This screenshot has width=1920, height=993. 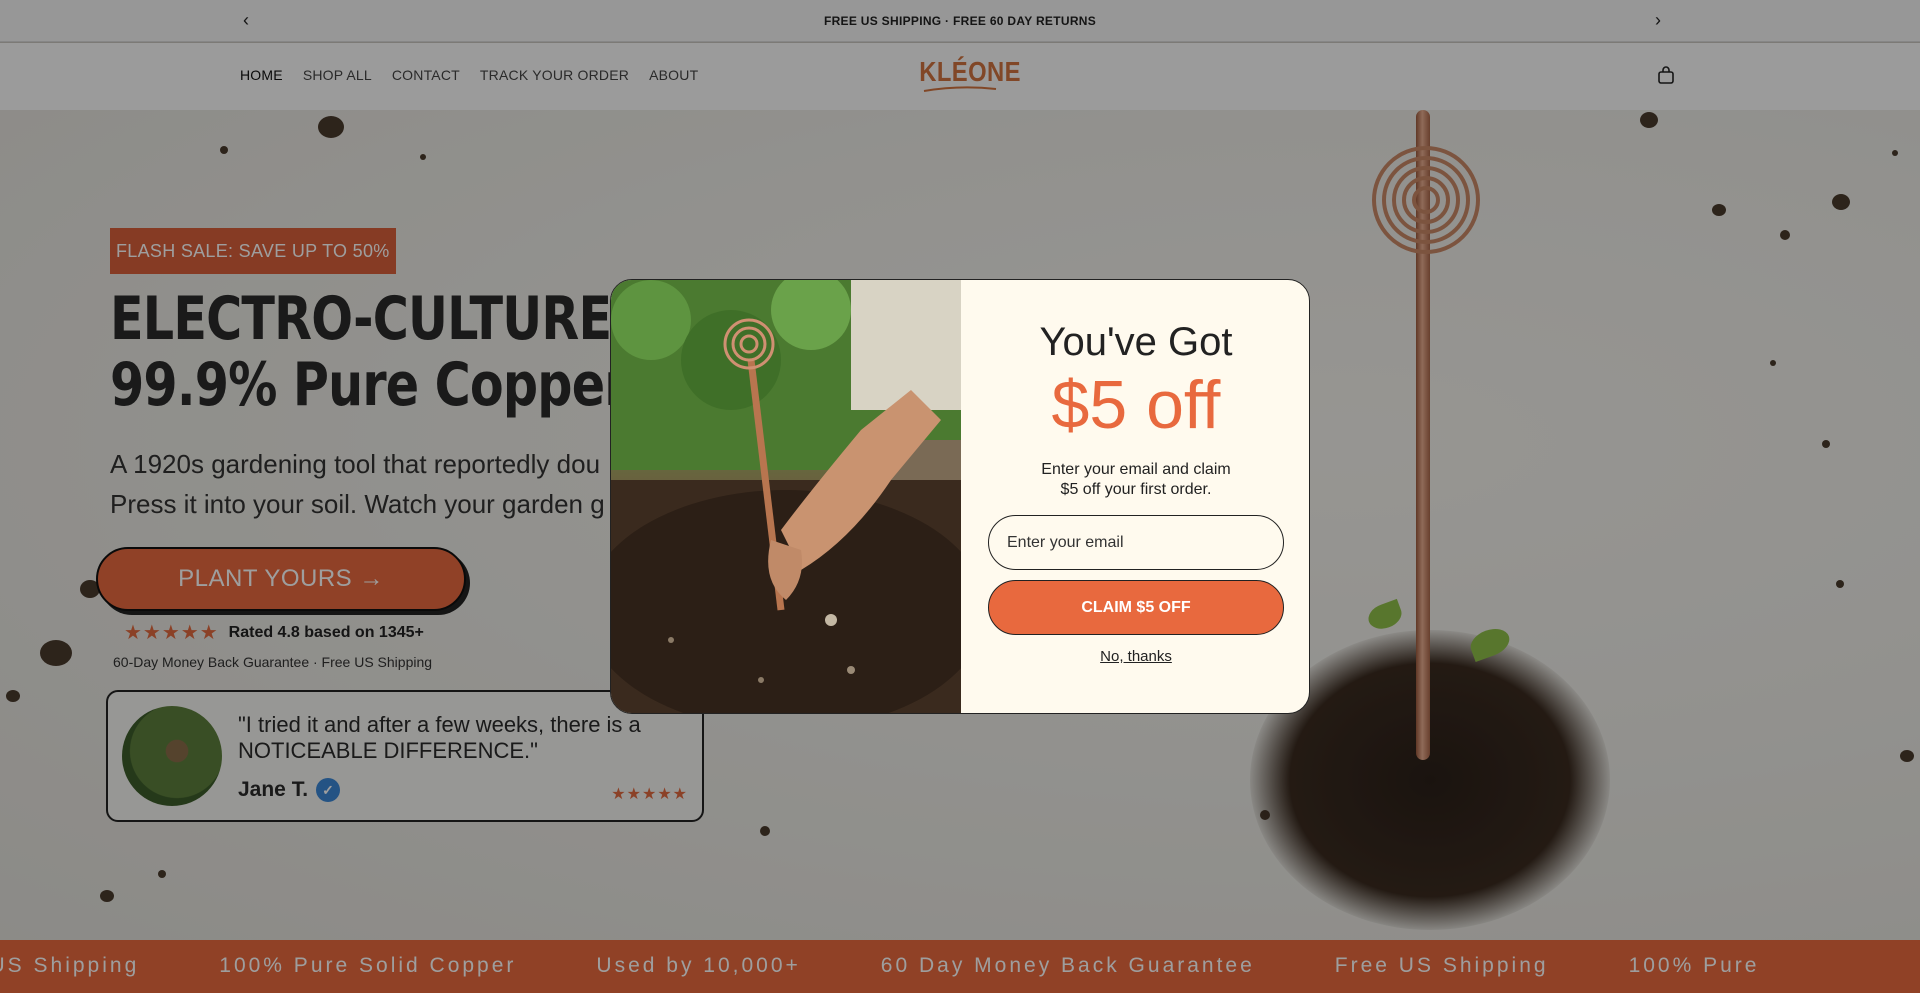 I want to click on popup-title: You've Got, so click(x=1136, y=342).